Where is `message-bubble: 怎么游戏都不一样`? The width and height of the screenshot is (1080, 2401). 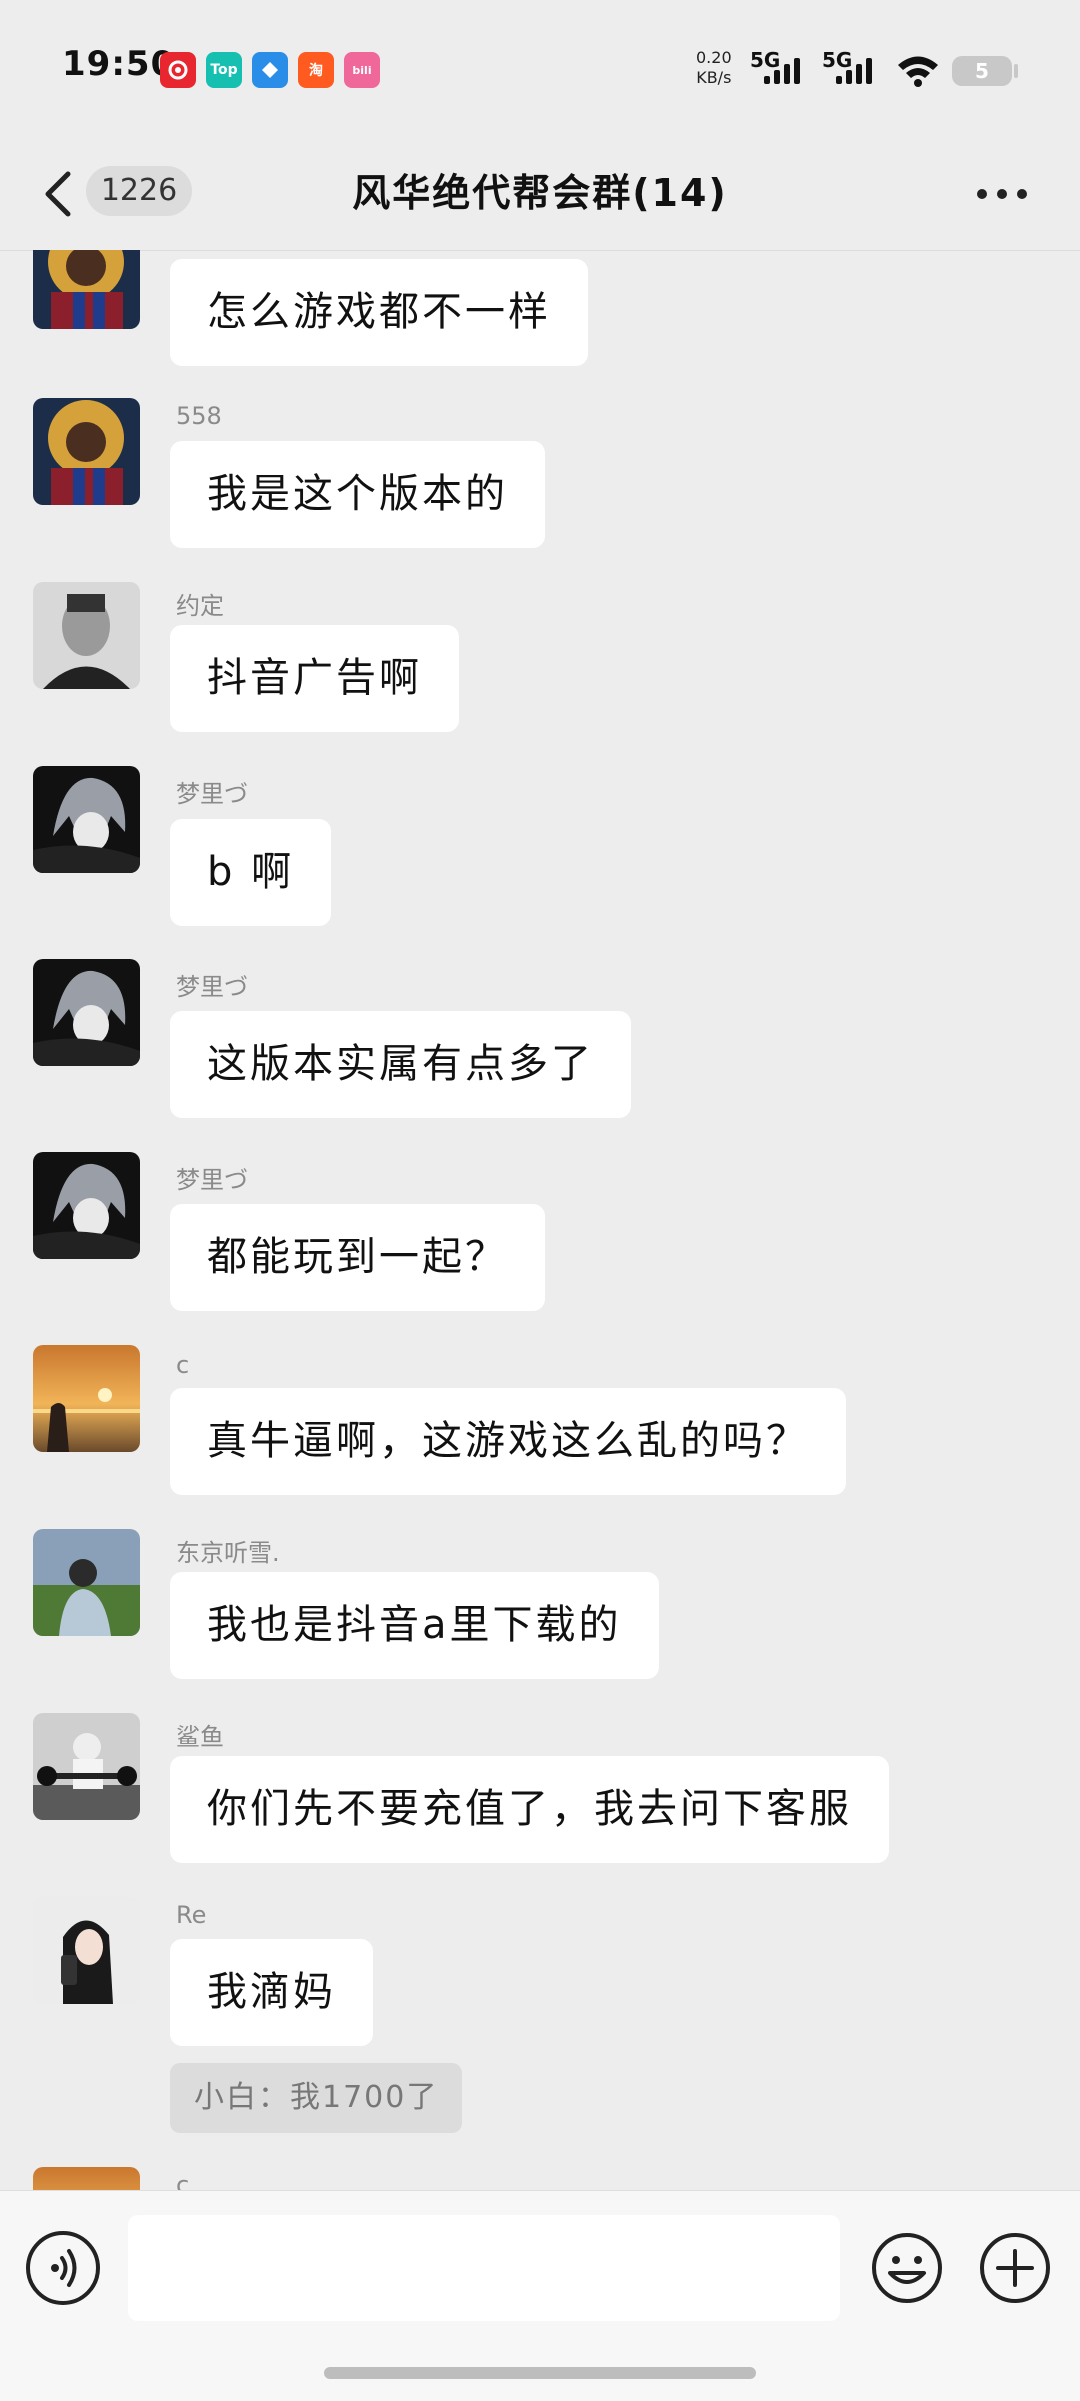
message-bubble: 怎么游戏都不一样 is located at coordinates (379, 312).